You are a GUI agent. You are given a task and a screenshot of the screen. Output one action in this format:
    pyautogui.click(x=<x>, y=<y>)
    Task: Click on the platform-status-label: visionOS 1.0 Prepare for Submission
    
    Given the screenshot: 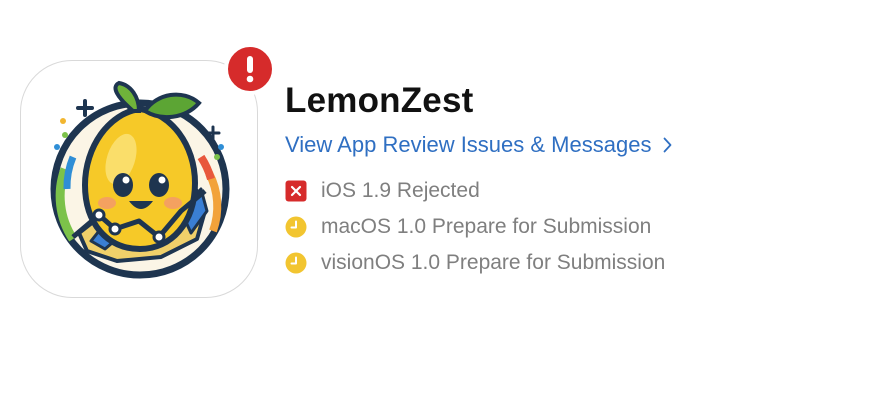 What is the action you would take?
    pyautogui.click(x=493, y=262)
    